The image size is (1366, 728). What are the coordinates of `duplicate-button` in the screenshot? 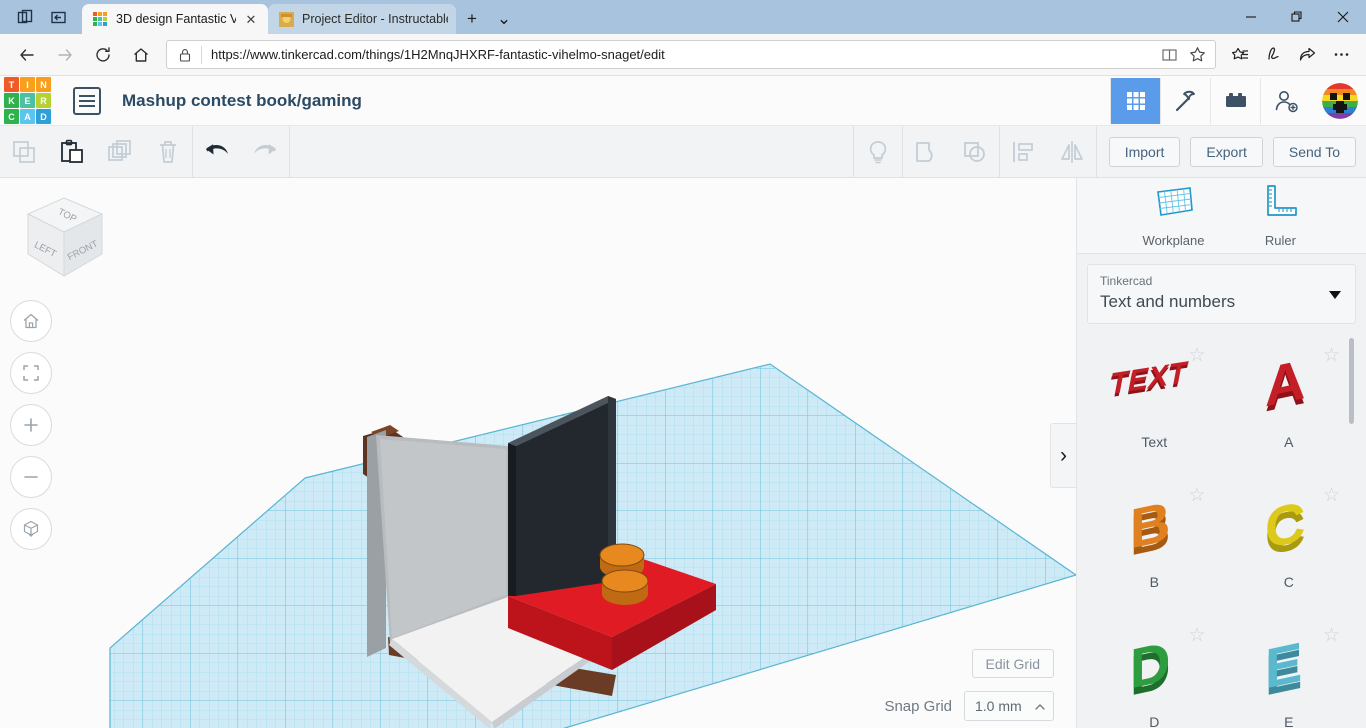 It's located at (120, 152).